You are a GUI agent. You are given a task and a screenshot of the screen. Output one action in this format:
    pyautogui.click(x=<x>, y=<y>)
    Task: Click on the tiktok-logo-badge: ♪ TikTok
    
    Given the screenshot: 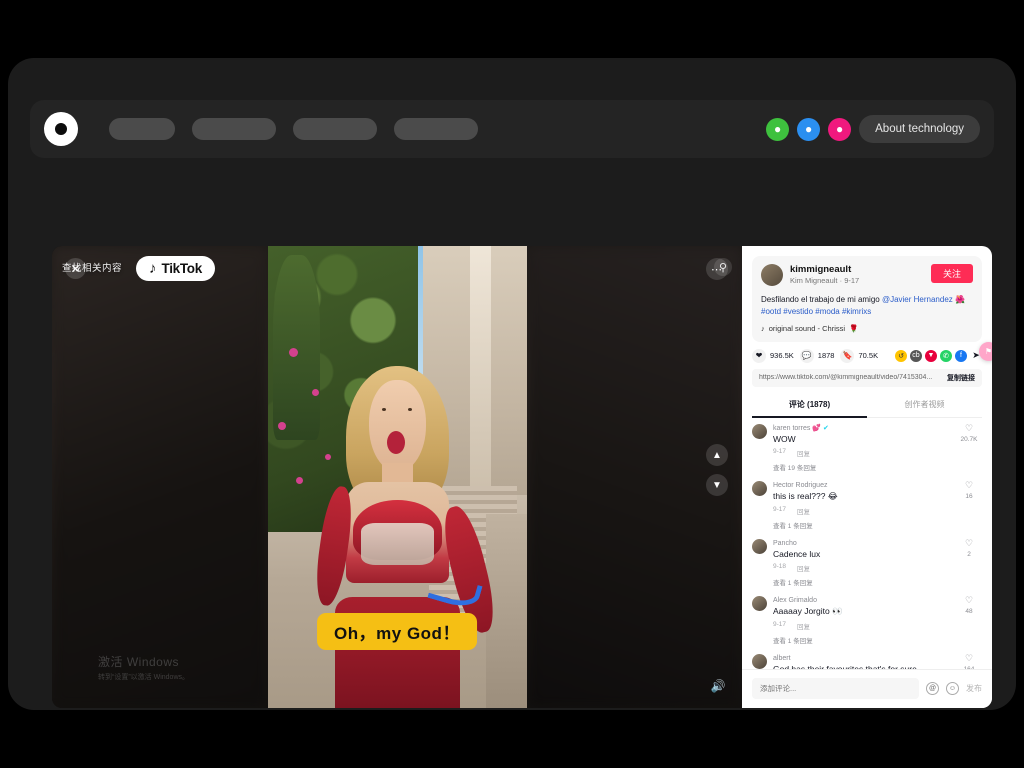 What is the action you would take?
    pyautogui.click(x=175, y=268)
    